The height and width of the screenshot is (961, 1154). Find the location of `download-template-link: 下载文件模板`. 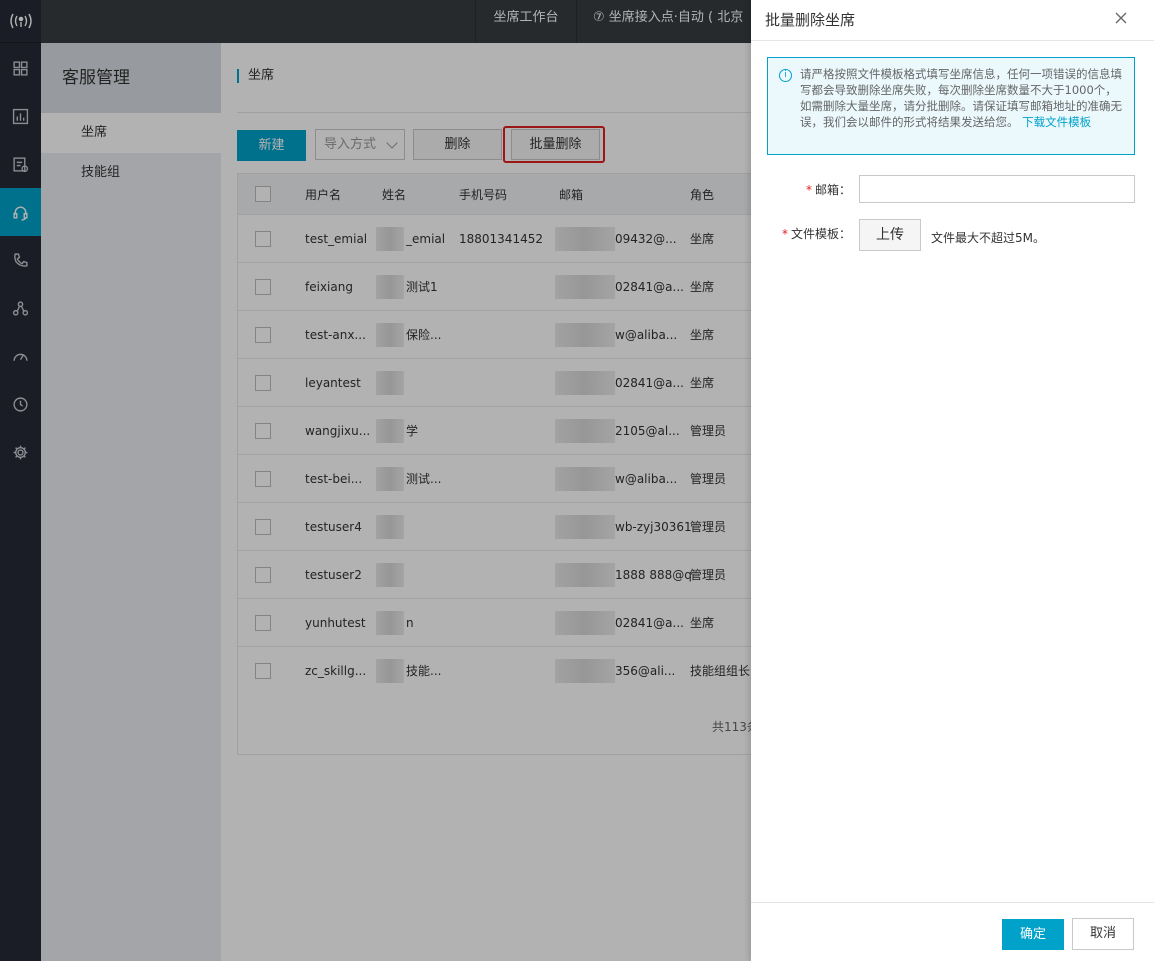

download-template-link: 下载文件模板 is located at coordinates (1056, 122).